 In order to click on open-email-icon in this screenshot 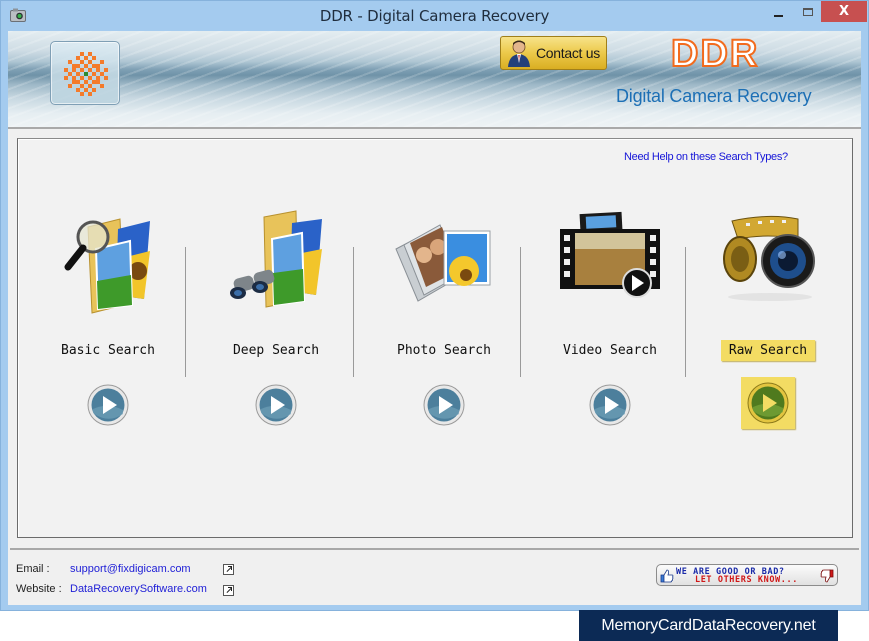, I will do `click(228, 569)`.